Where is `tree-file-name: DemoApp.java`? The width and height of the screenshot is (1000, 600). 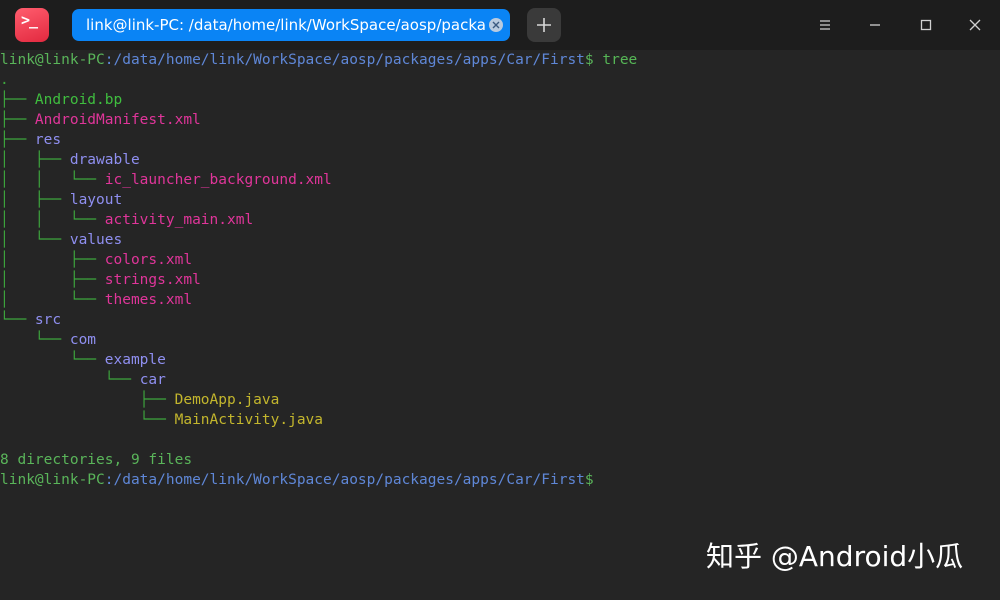
tree-file-name: DemoApp.java is located at coordinates (227, 400).